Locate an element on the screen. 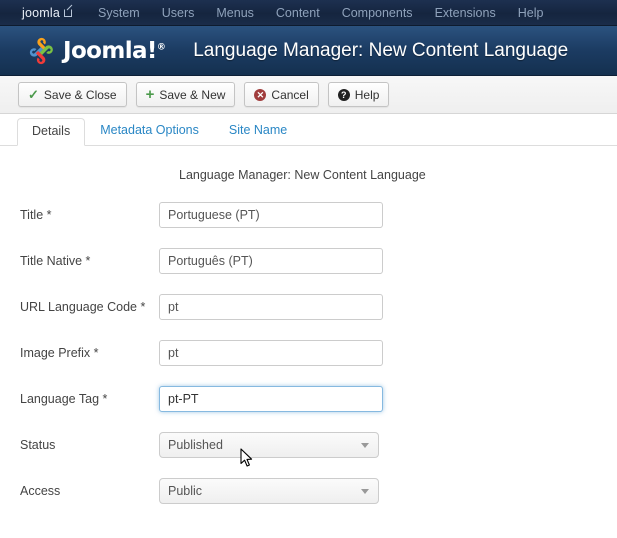 The height and width of the screenshot is (538, 617). cancel-button: ✕ Cancel is located at coordinates (281, 94).